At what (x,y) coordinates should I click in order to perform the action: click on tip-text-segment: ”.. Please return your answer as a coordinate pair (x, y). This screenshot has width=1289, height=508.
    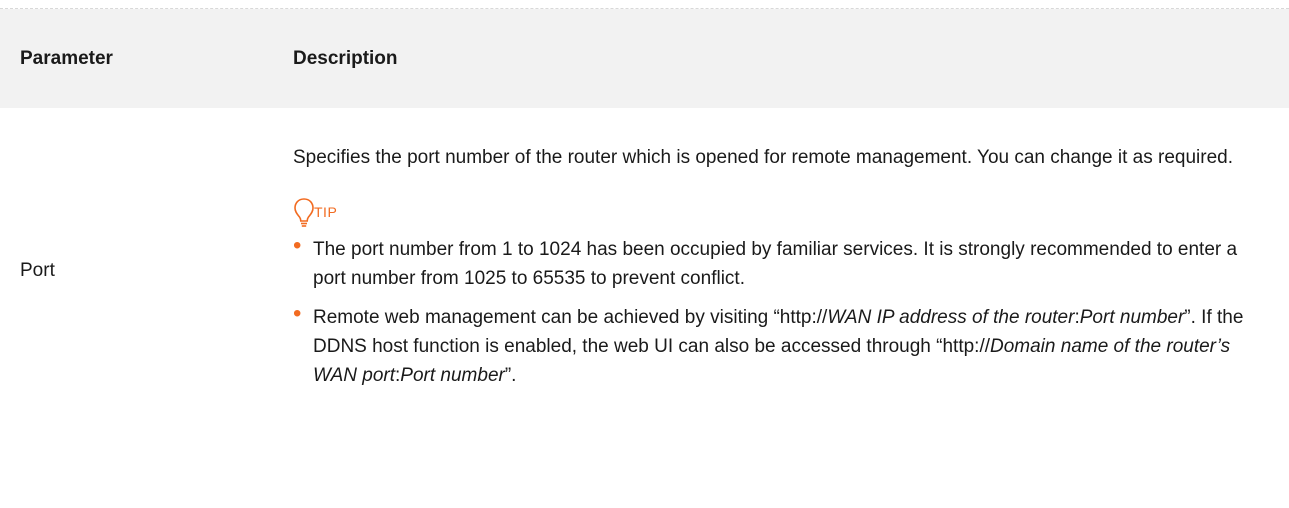
    Looking at the image, I should click on (510, 375).